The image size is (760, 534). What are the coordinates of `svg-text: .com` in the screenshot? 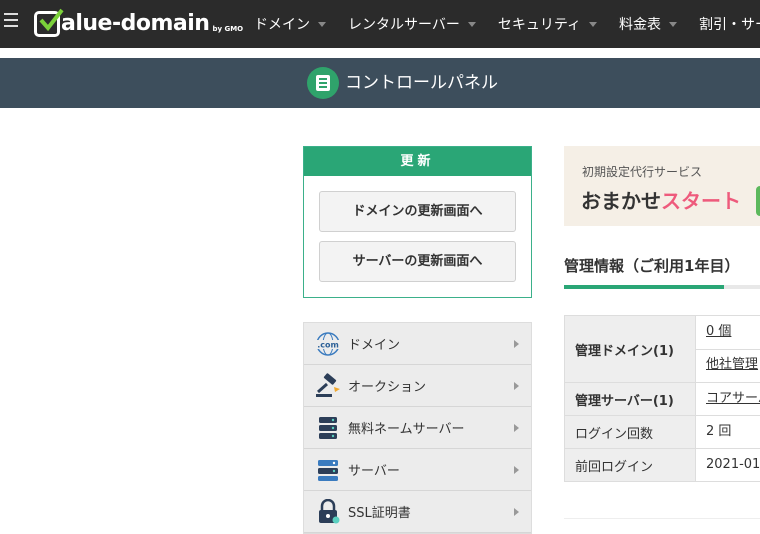 It's located at (328, 344).